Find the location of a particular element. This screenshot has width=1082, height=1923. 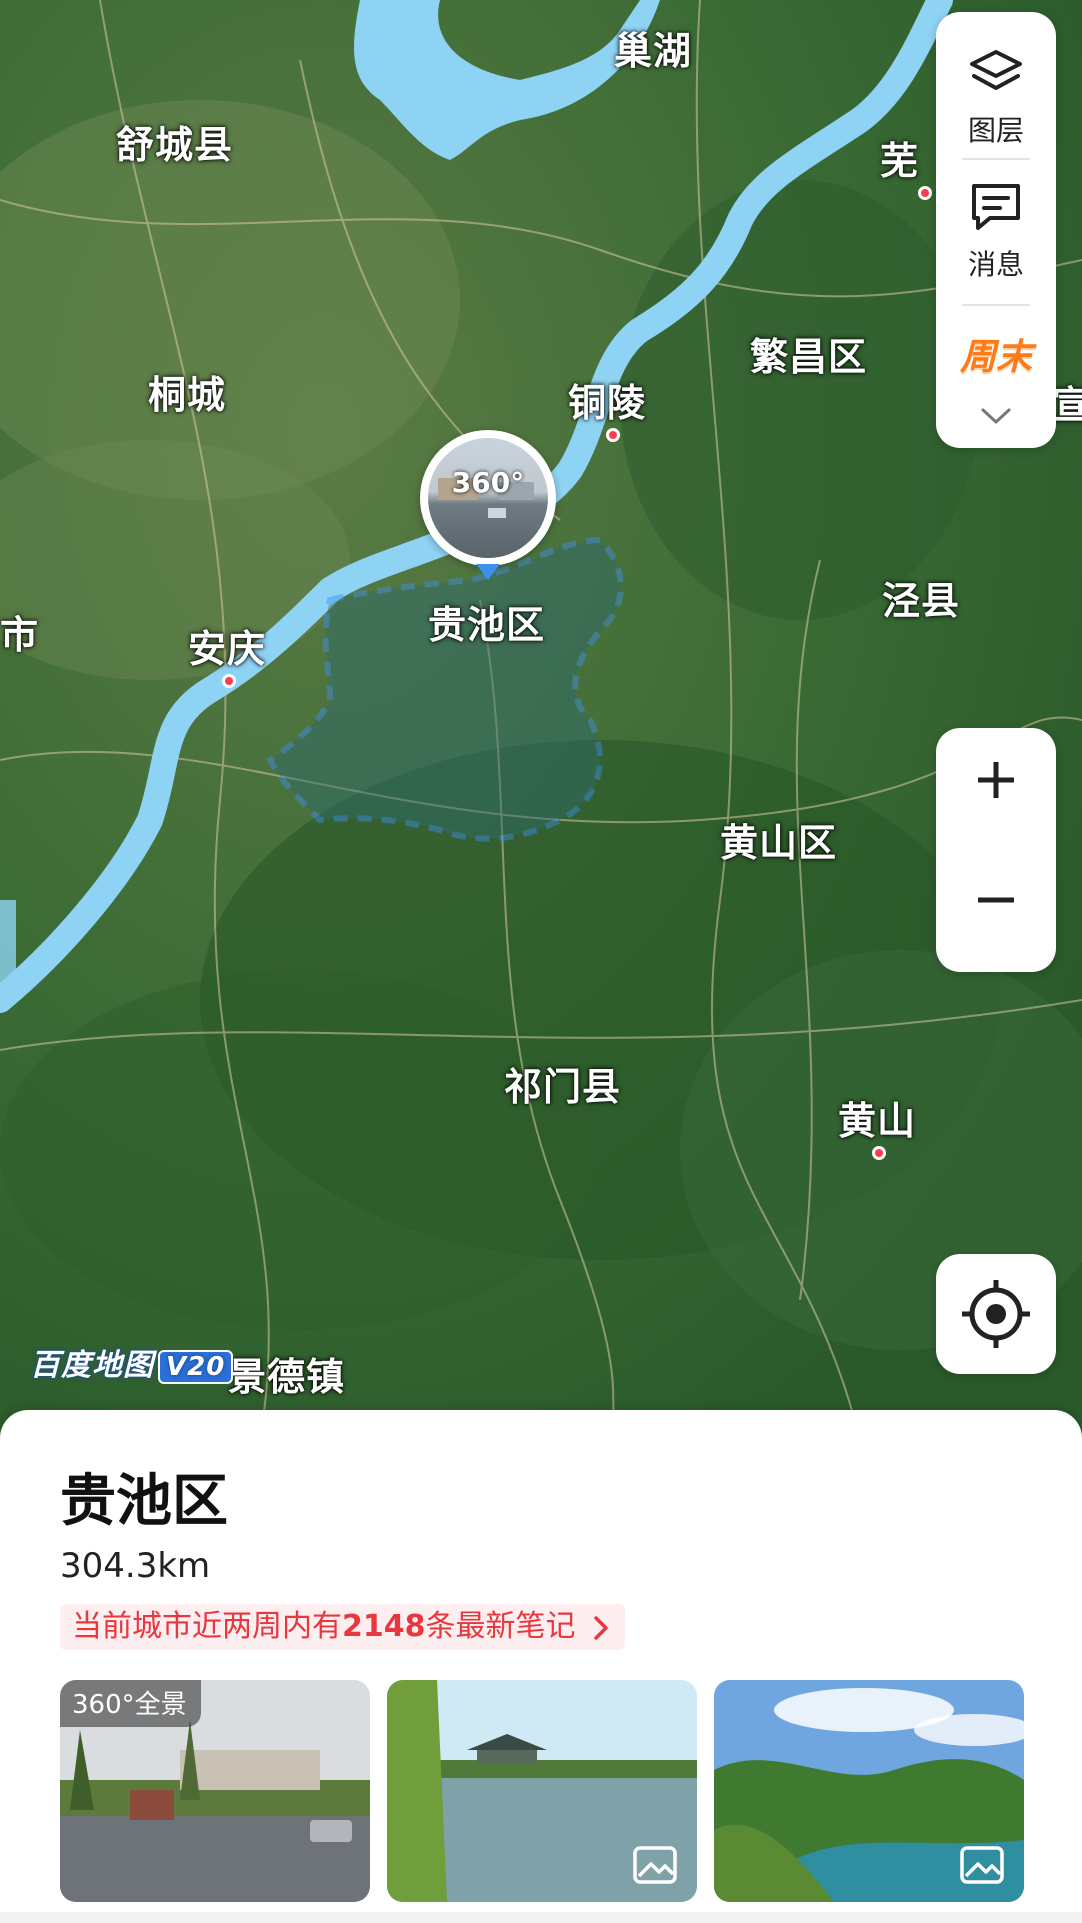

panorama-badge-prefix: 360° is located at coordinates (103, 1705).